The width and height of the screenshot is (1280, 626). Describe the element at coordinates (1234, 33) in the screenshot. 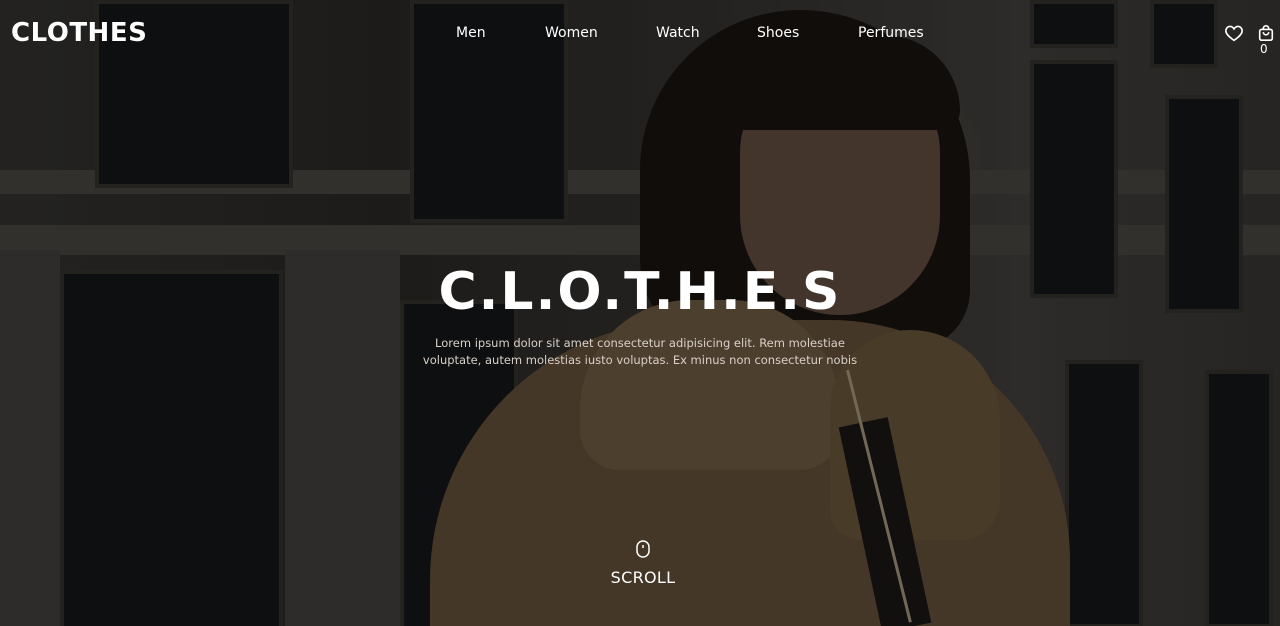

I see `heart-icon` at that location.